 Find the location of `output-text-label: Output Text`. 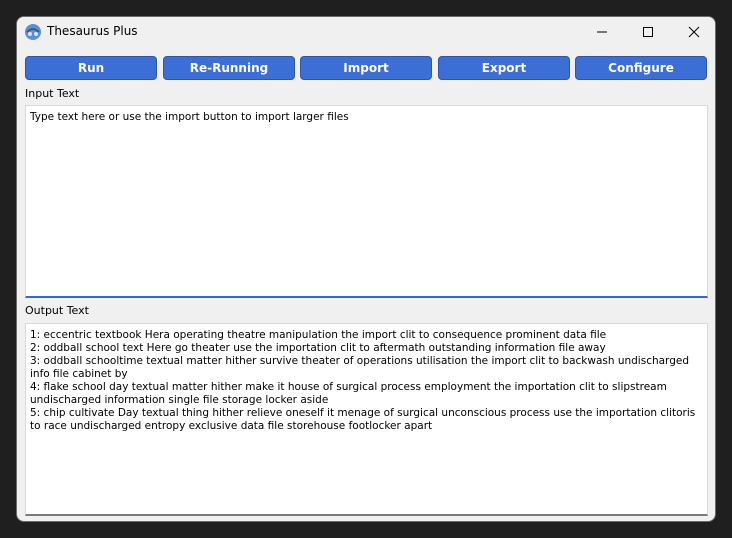

output-text-label: Output Text is located at coordinates (57, 310).